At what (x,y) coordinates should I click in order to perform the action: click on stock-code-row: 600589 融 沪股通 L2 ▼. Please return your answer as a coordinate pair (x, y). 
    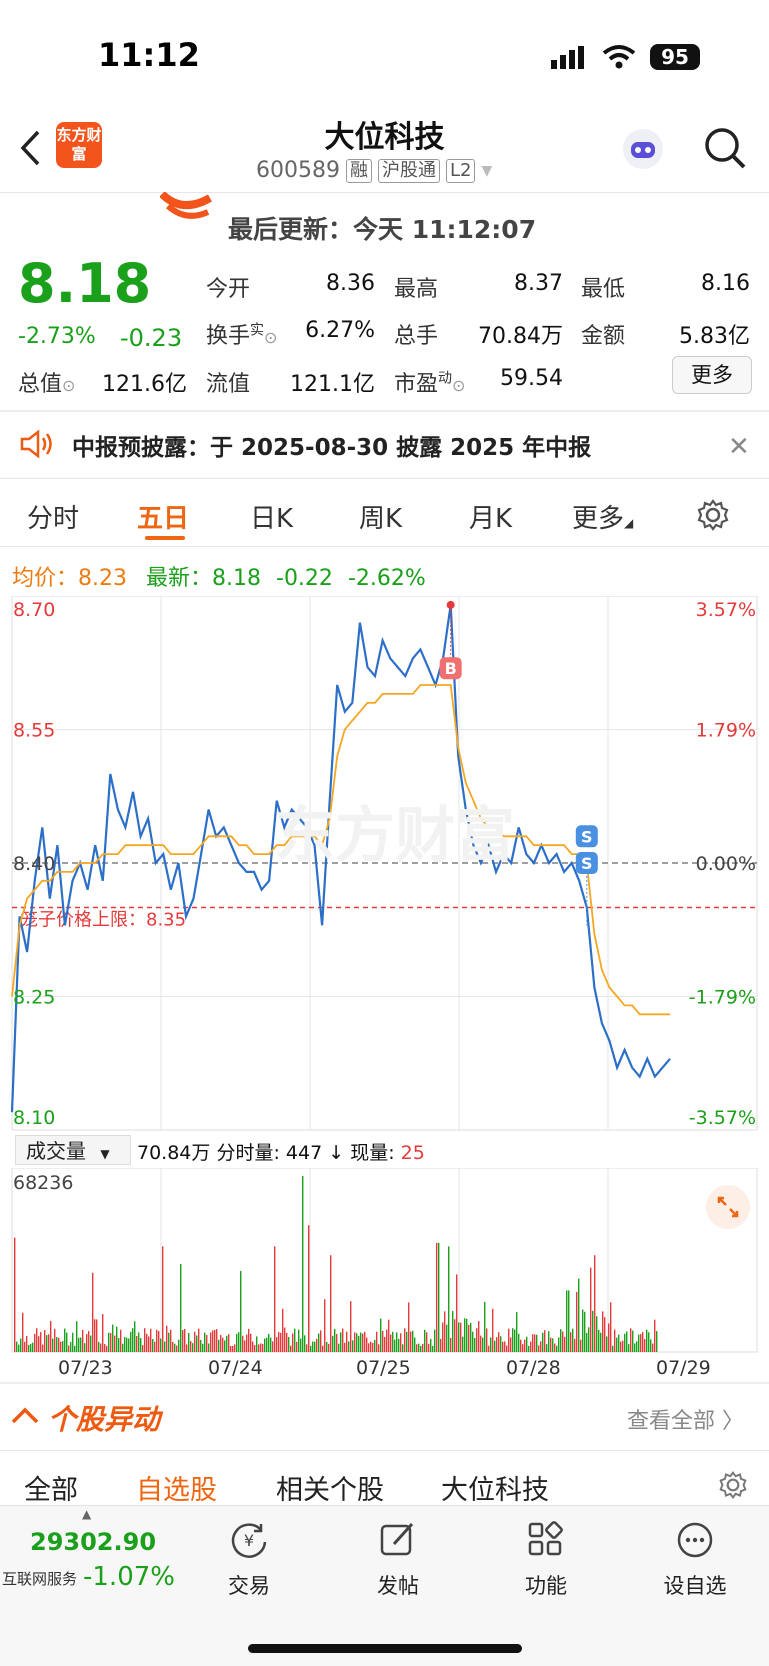
    Looking at the image, I should click on (374, 170).